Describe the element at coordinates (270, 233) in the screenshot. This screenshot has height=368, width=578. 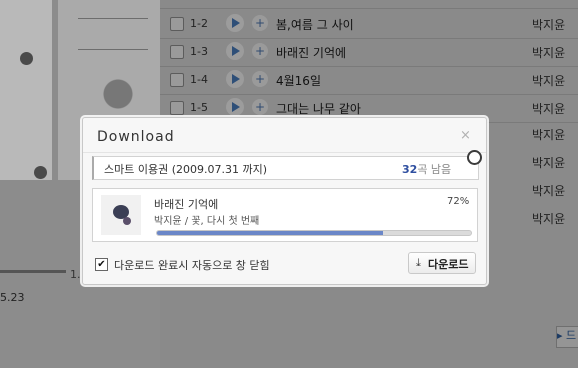
I see `download-progress-fill` at that location.